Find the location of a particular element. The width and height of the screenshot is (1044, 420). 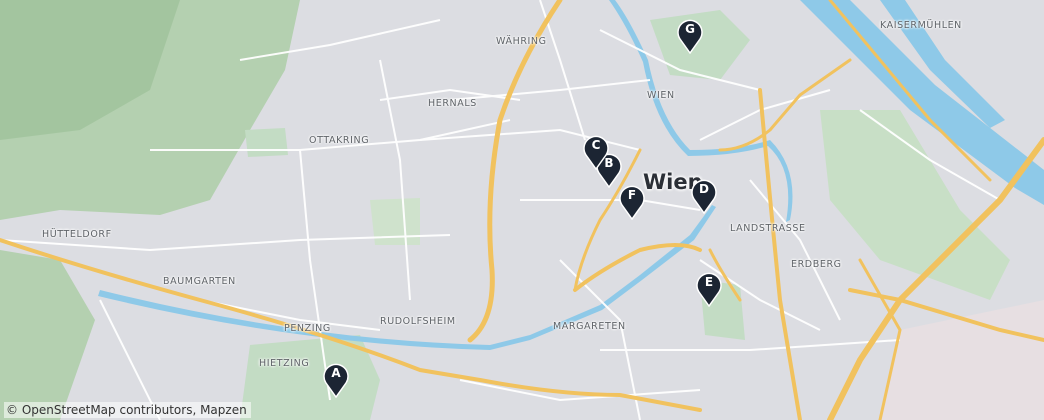

district-label-huetteldorf: HÜTTELDORF is located at coordinates (77, 234).